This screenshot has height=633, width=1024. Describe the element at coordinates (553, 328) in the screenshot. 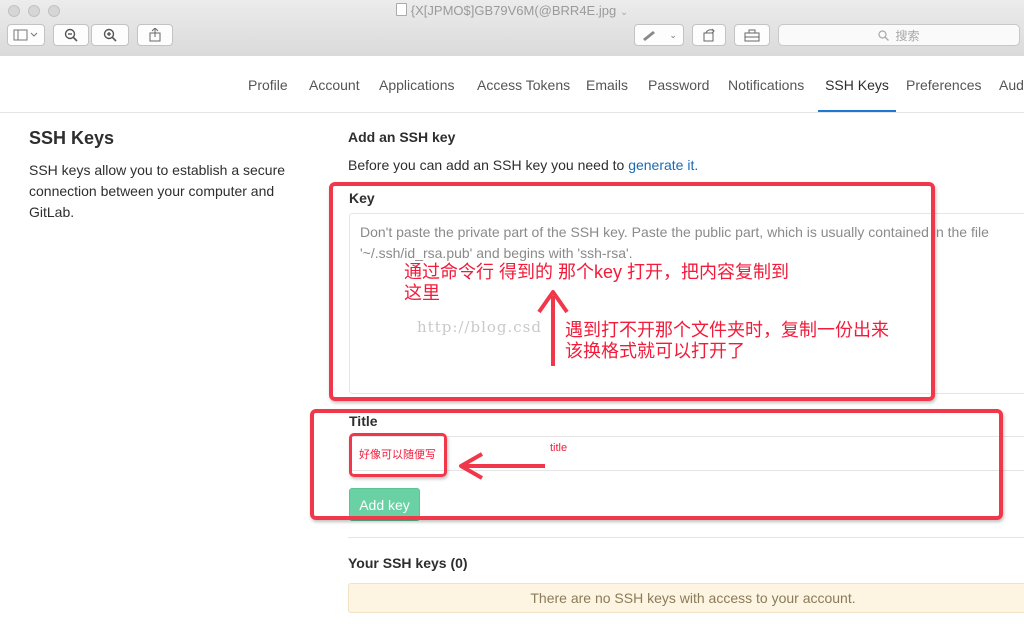

I see `up-arrow-icon` at that location.